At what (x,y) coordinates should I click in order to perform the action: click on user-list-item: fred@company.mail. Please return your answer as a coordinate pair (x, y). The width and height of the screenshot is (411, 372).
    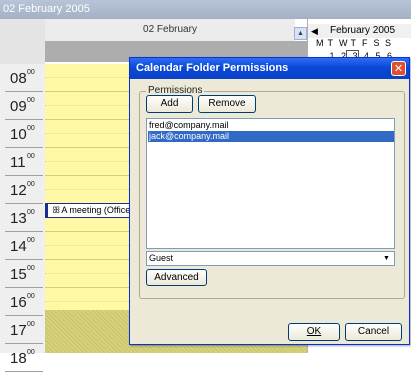
    Looking at the image, I should click on (271, 125).